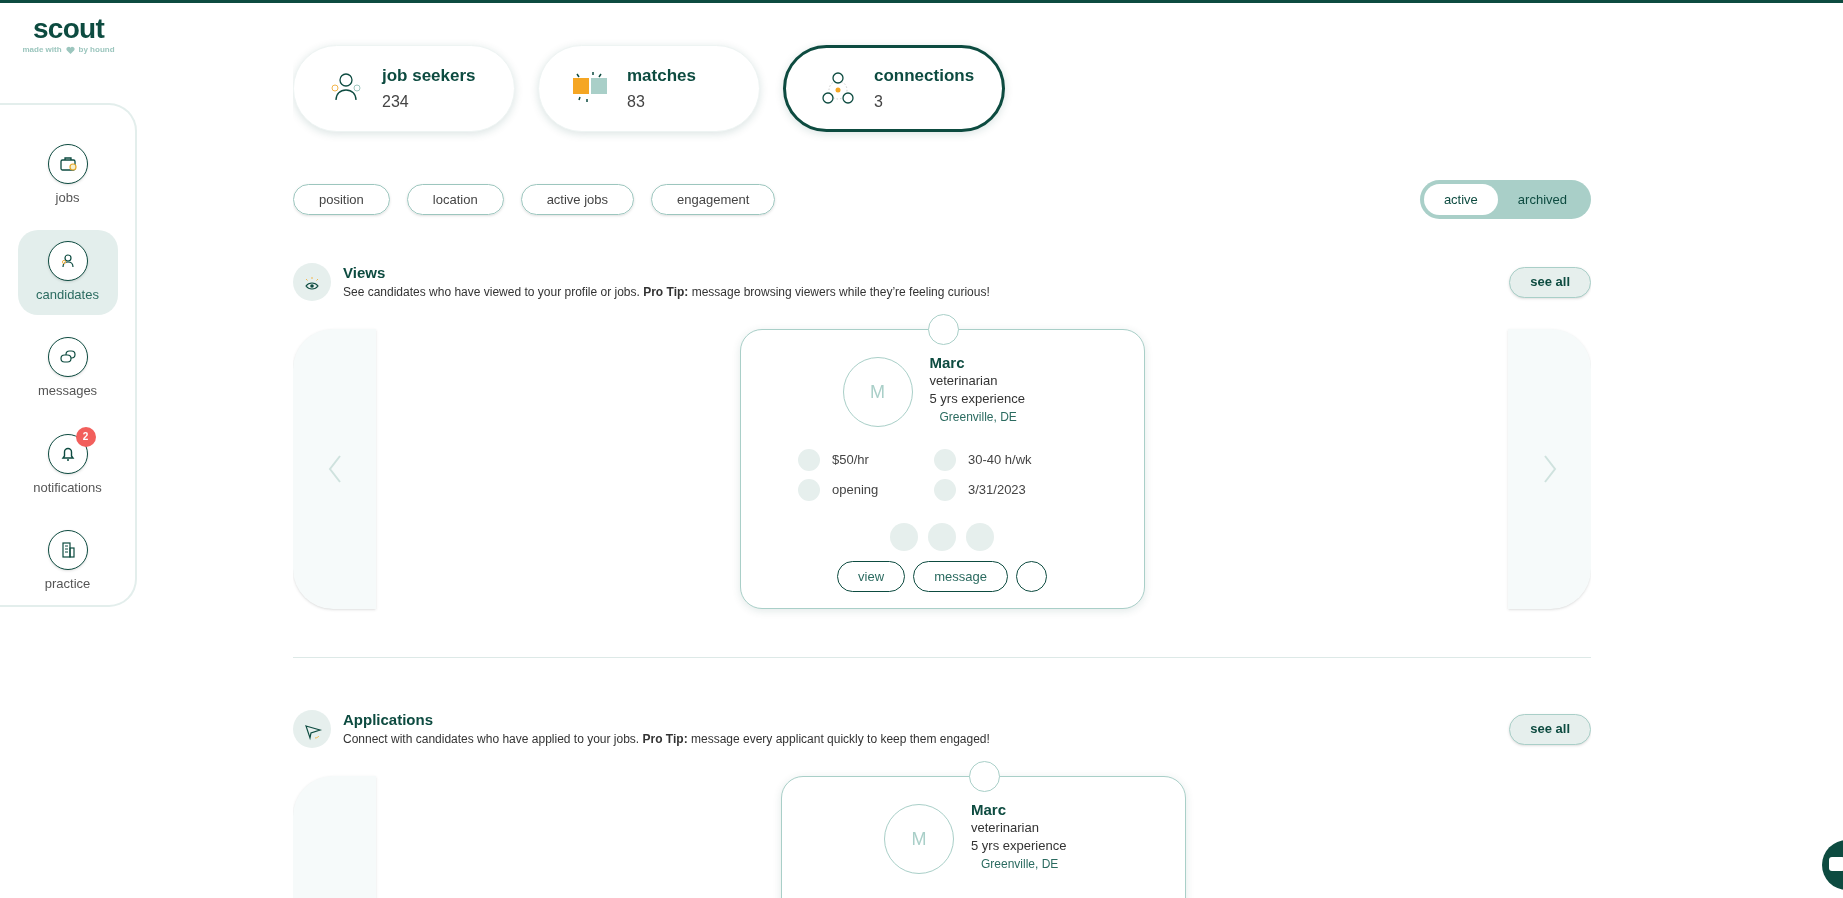 This screenshot has width=1843, height=898. Describe the element at coordinates (997, 490) in the screenshot. I see `candidate-detail: 3/31/2023` at that location.